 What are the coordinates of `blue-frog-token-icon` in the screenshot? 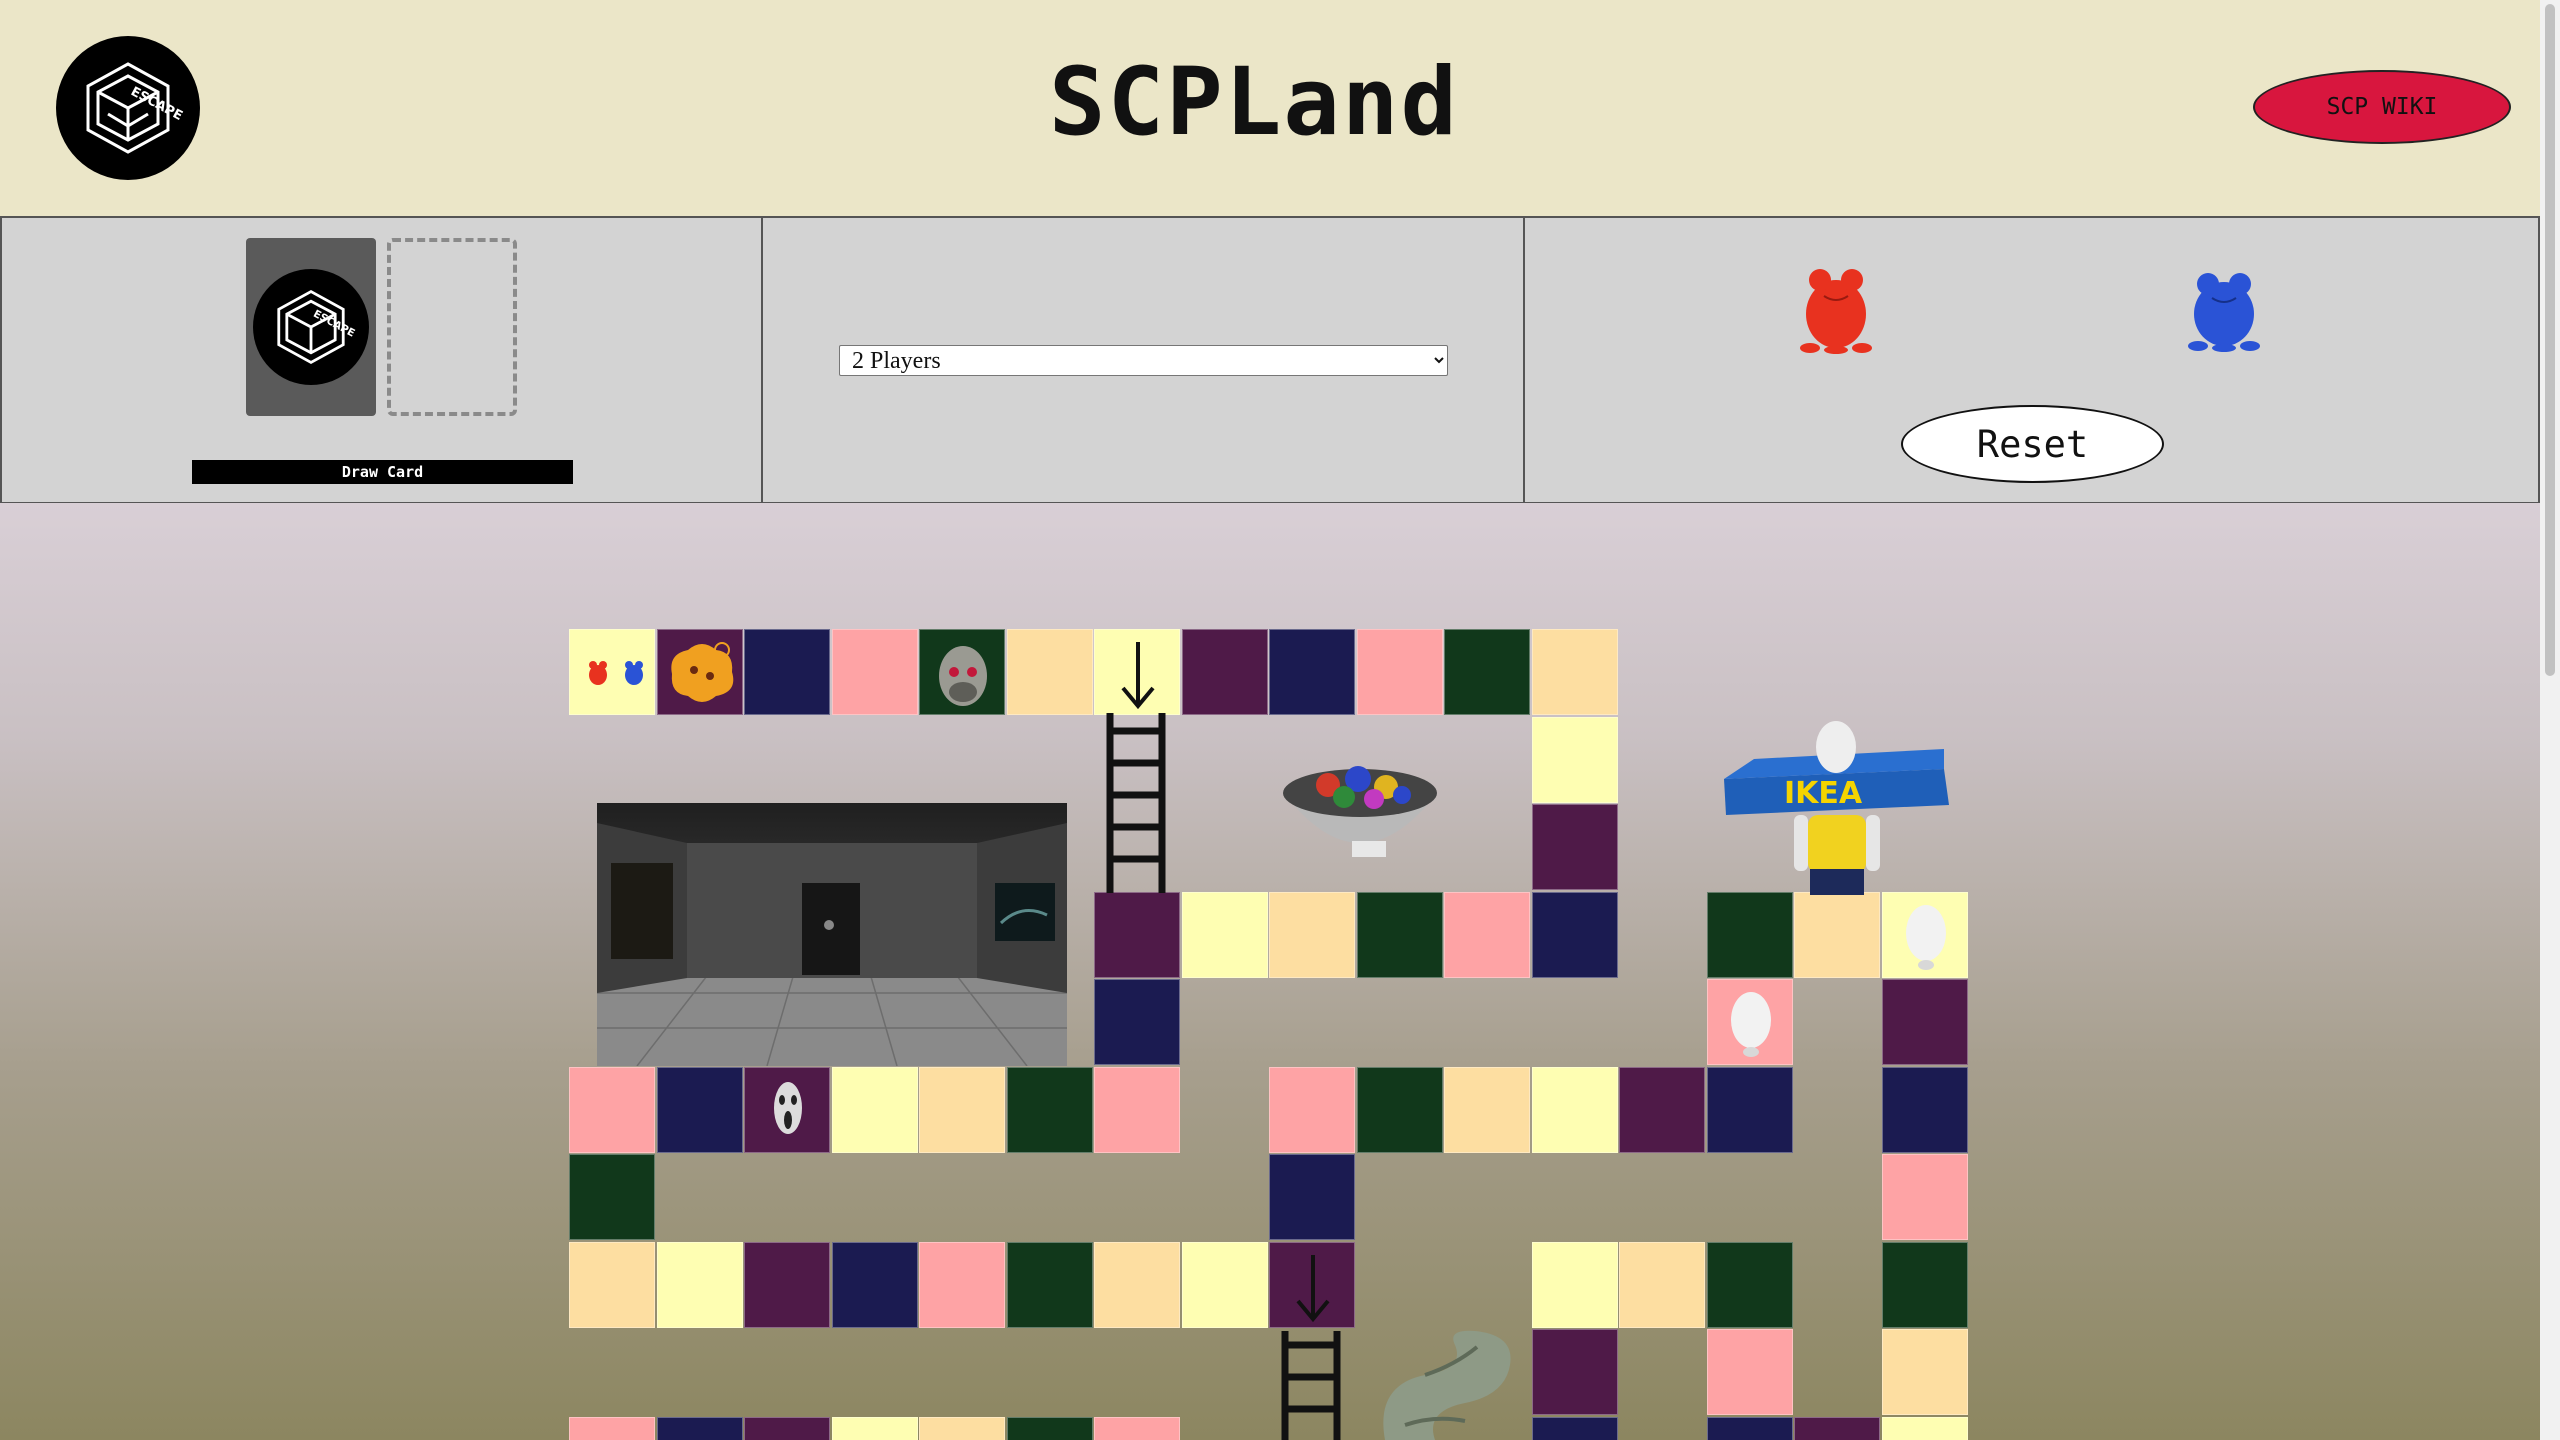 It's located at (2224, 311).